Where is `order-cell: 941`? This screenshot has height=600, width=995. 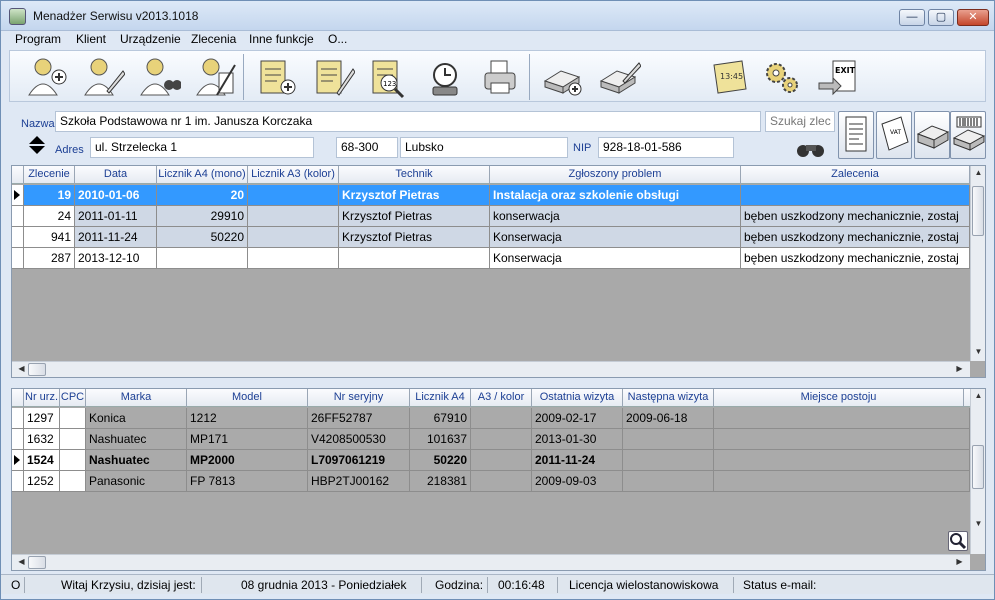
order-cell: 941 is located at coordinates (49, 237).